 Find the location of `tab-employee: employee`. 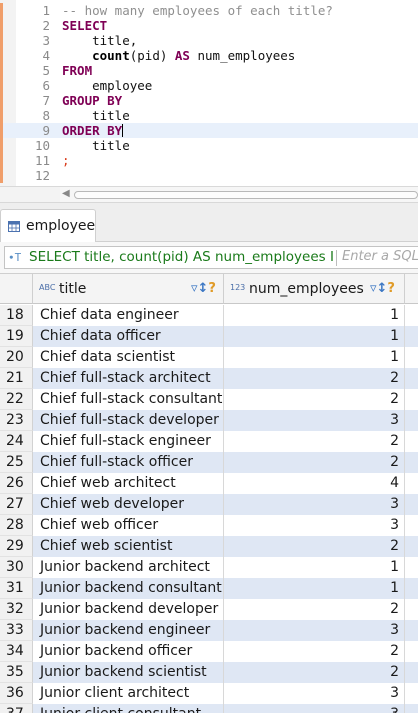

tab-employee: employee is located at coordinates (48, 226).